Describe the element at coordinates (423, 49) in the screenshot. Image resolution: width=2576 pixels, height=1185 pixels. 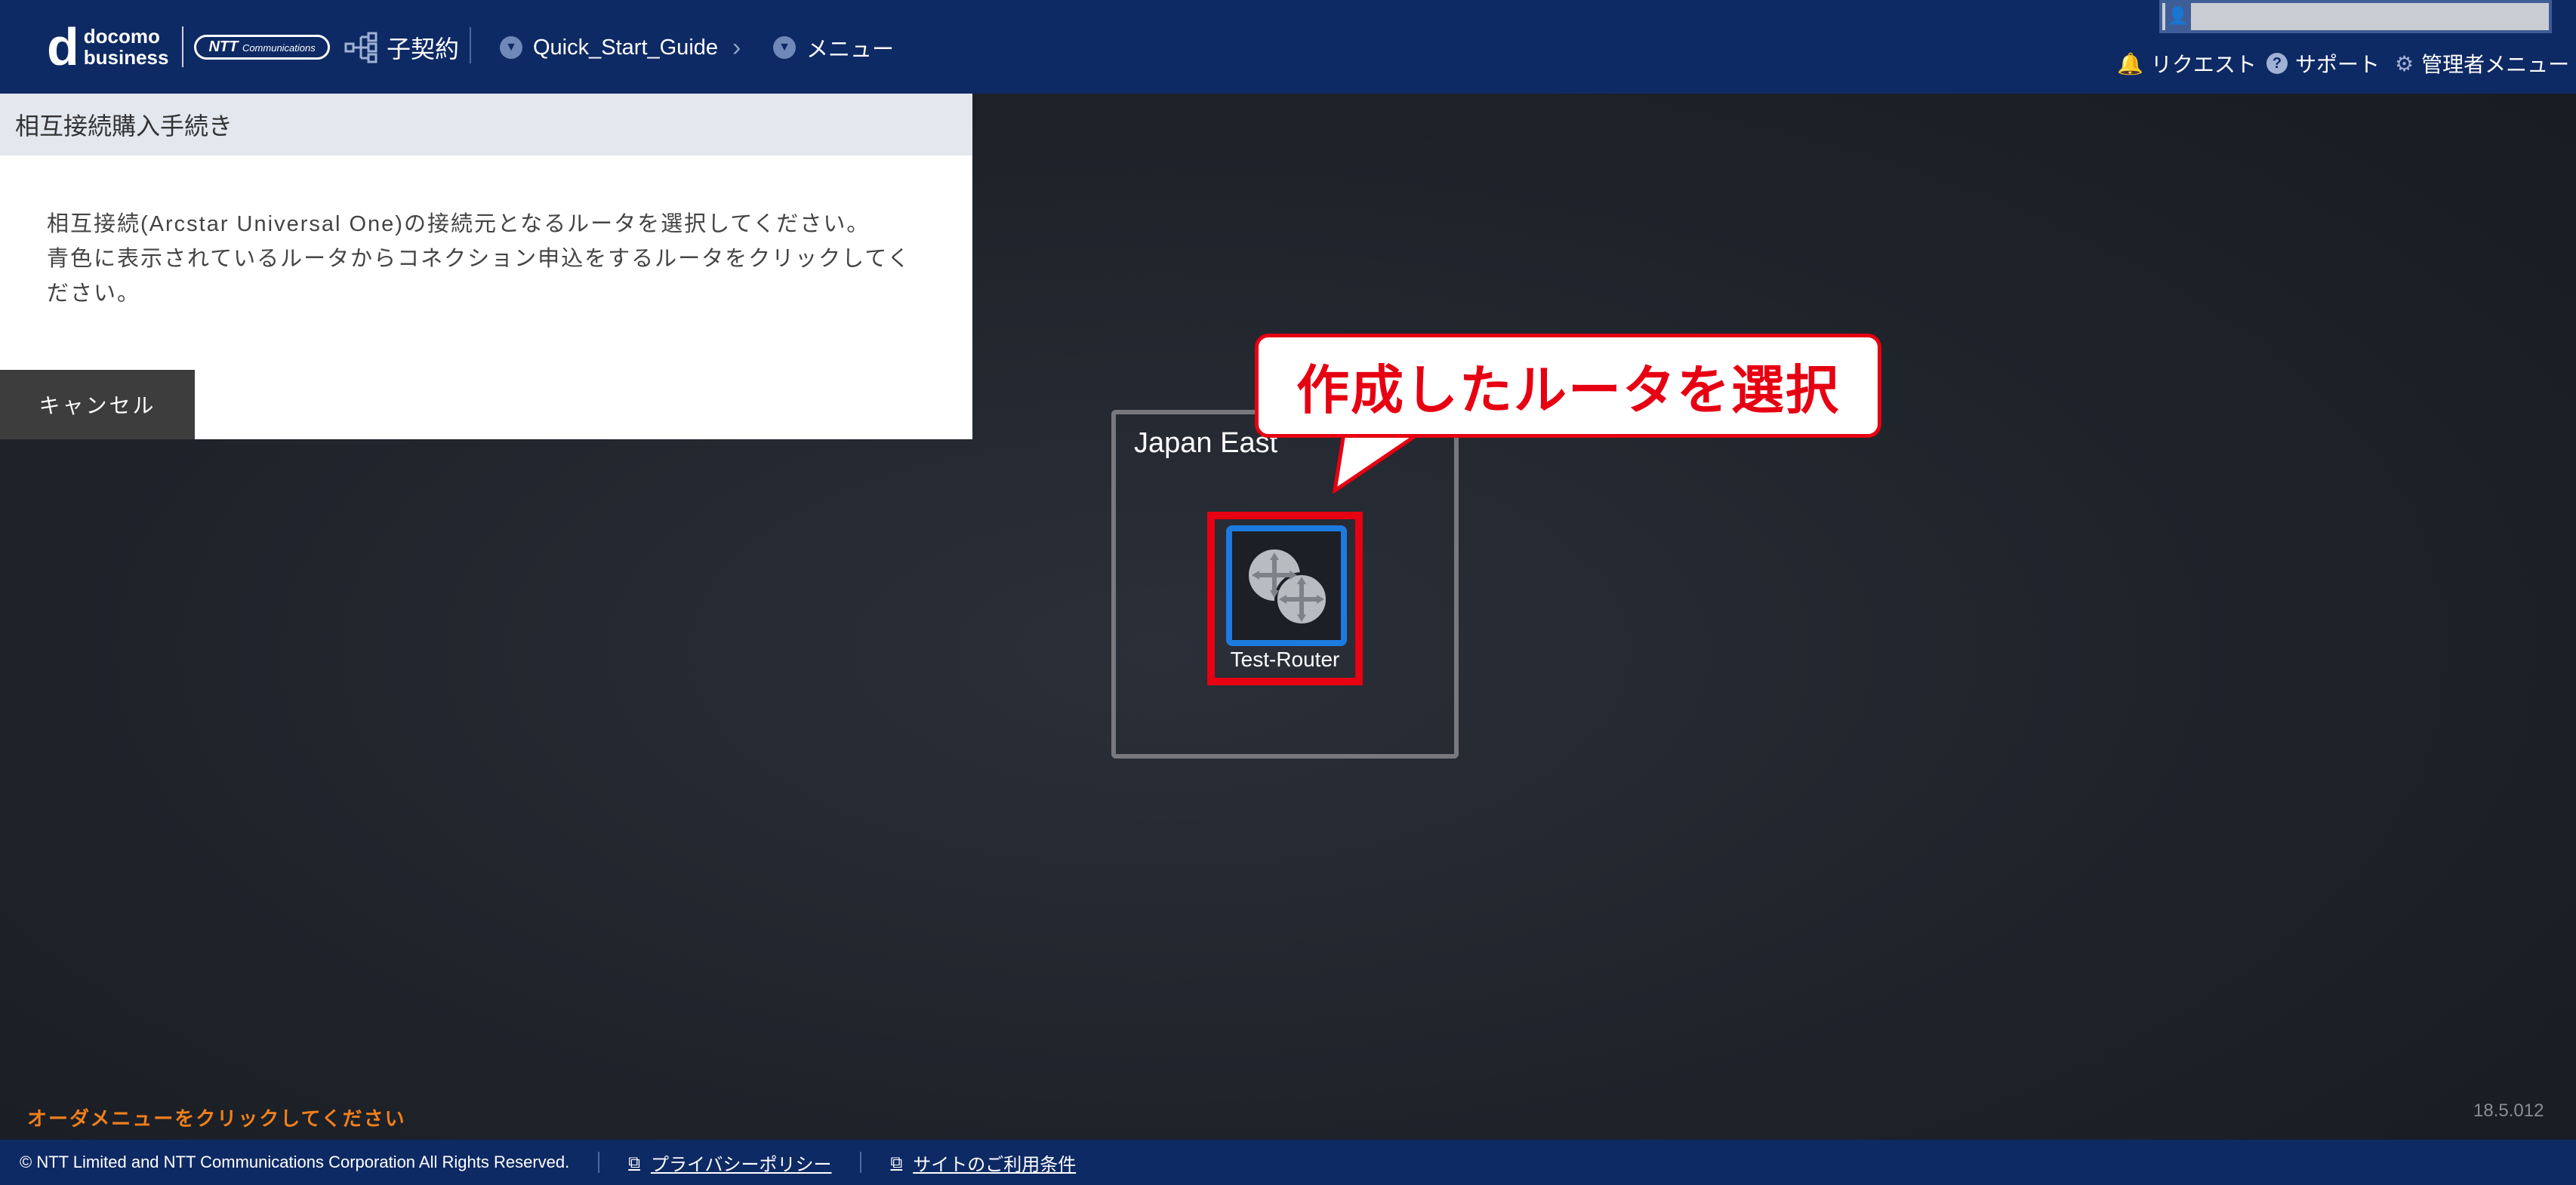
I see `contract-label: 子契約` at that location.